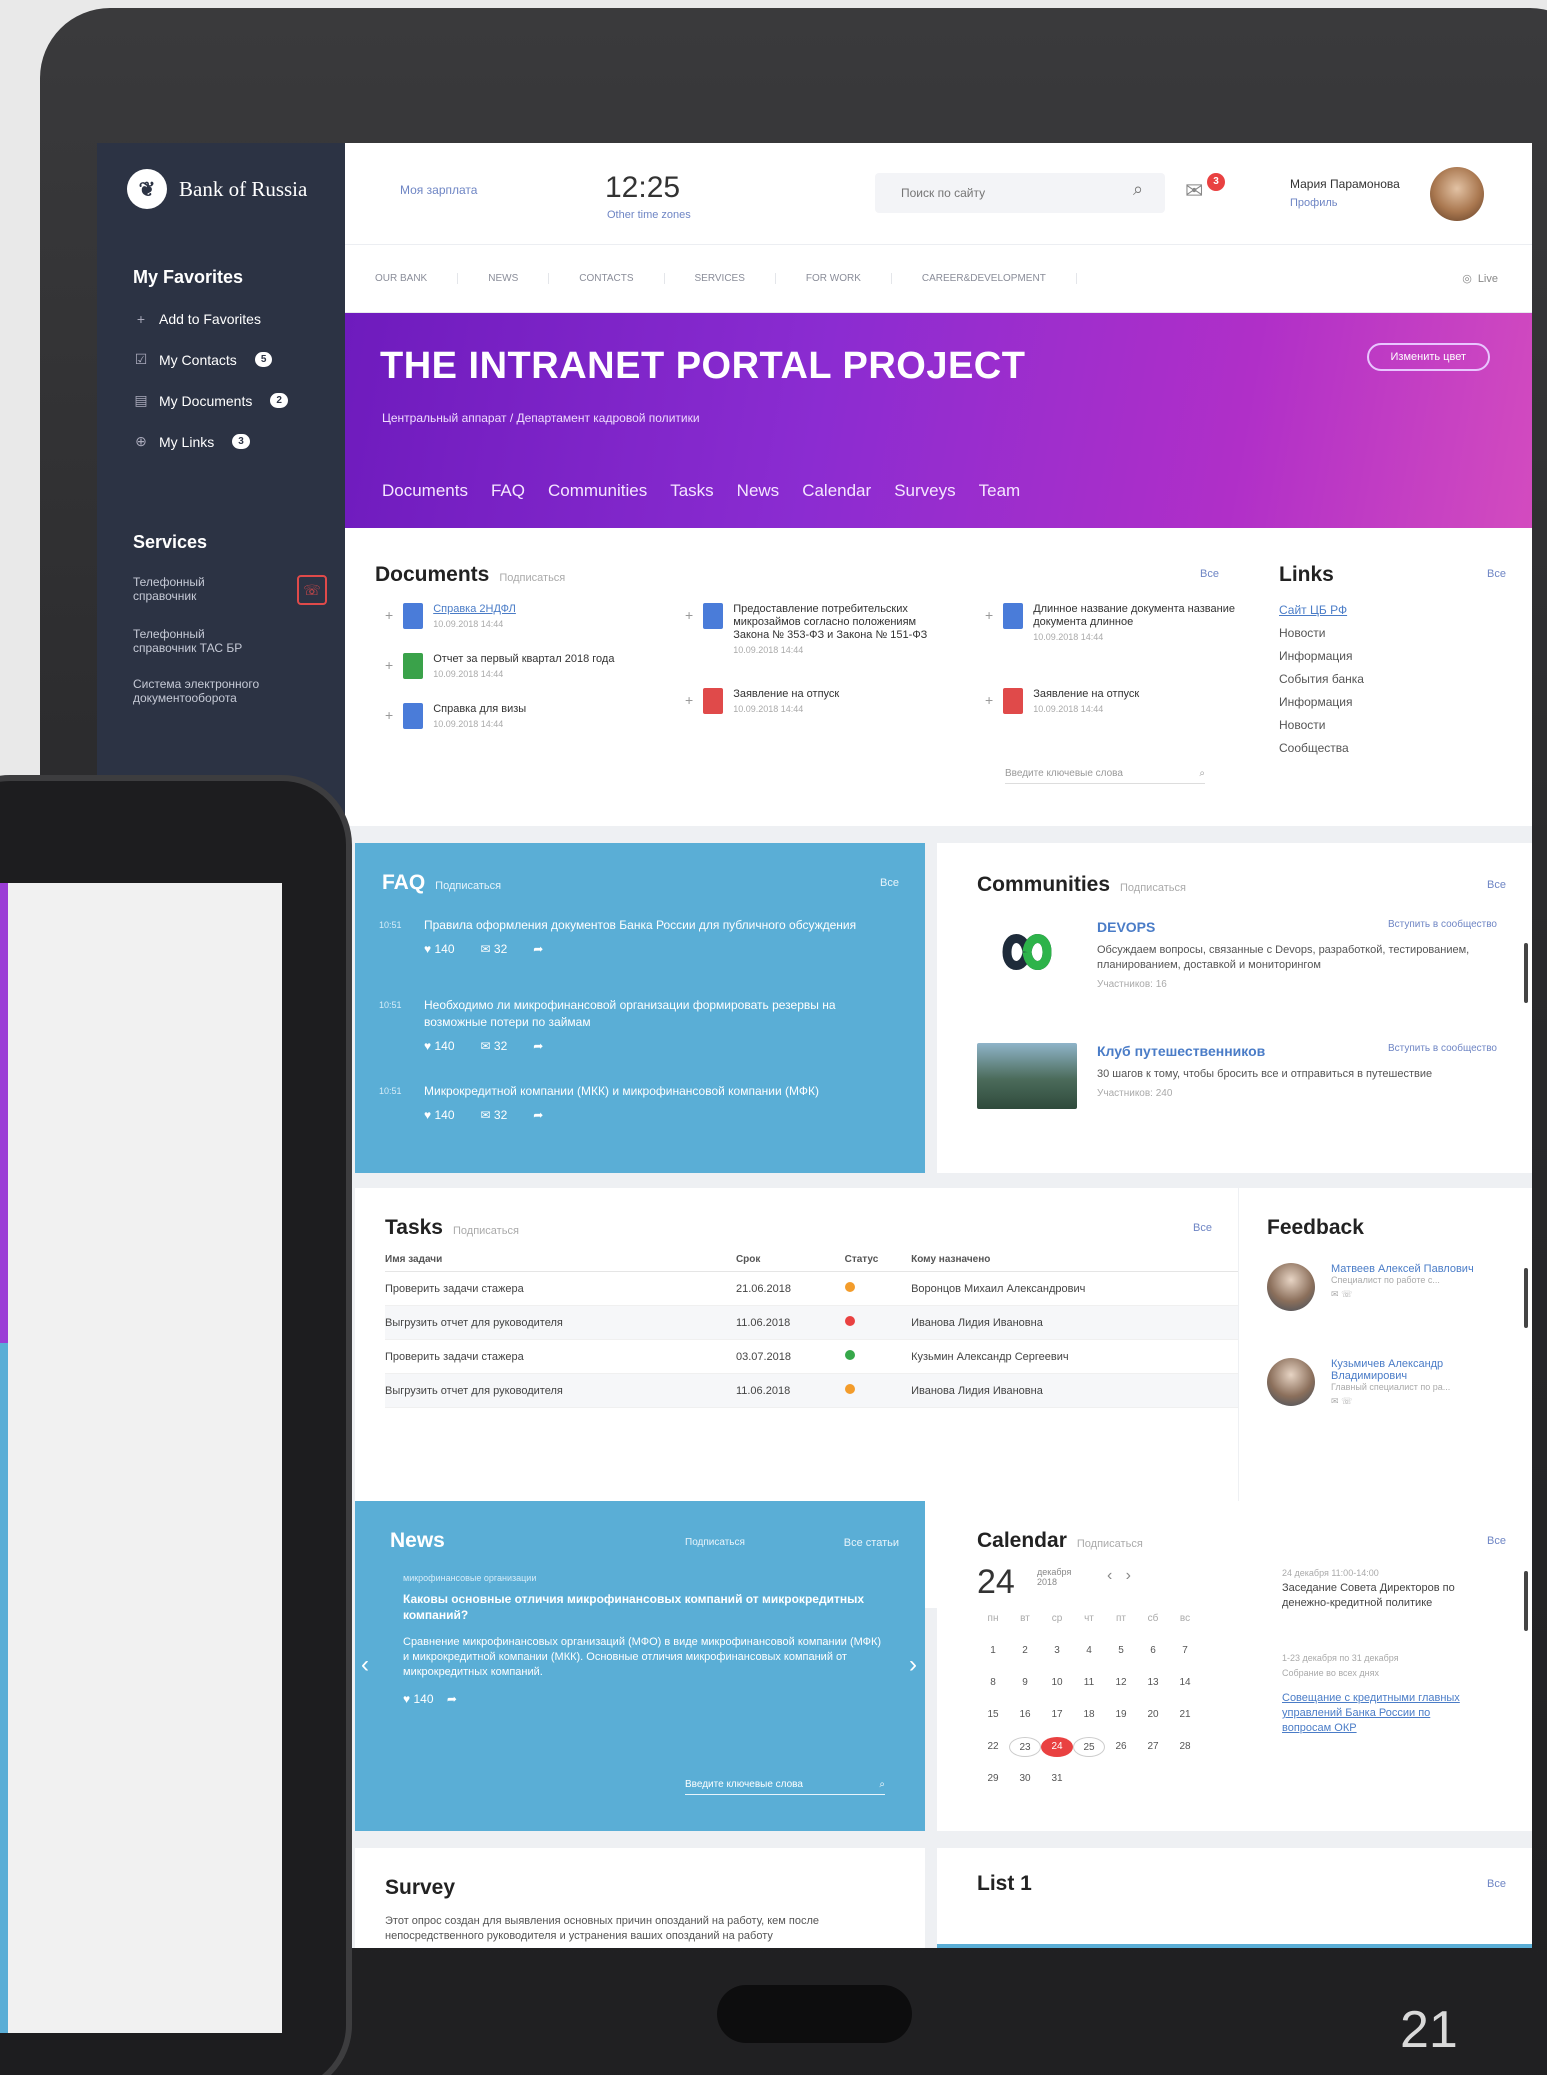 Image resolution: width=1547 pixels, height=2075 pixels. I want to click on calendar-day-cell: 16, so click(1025, 1715).